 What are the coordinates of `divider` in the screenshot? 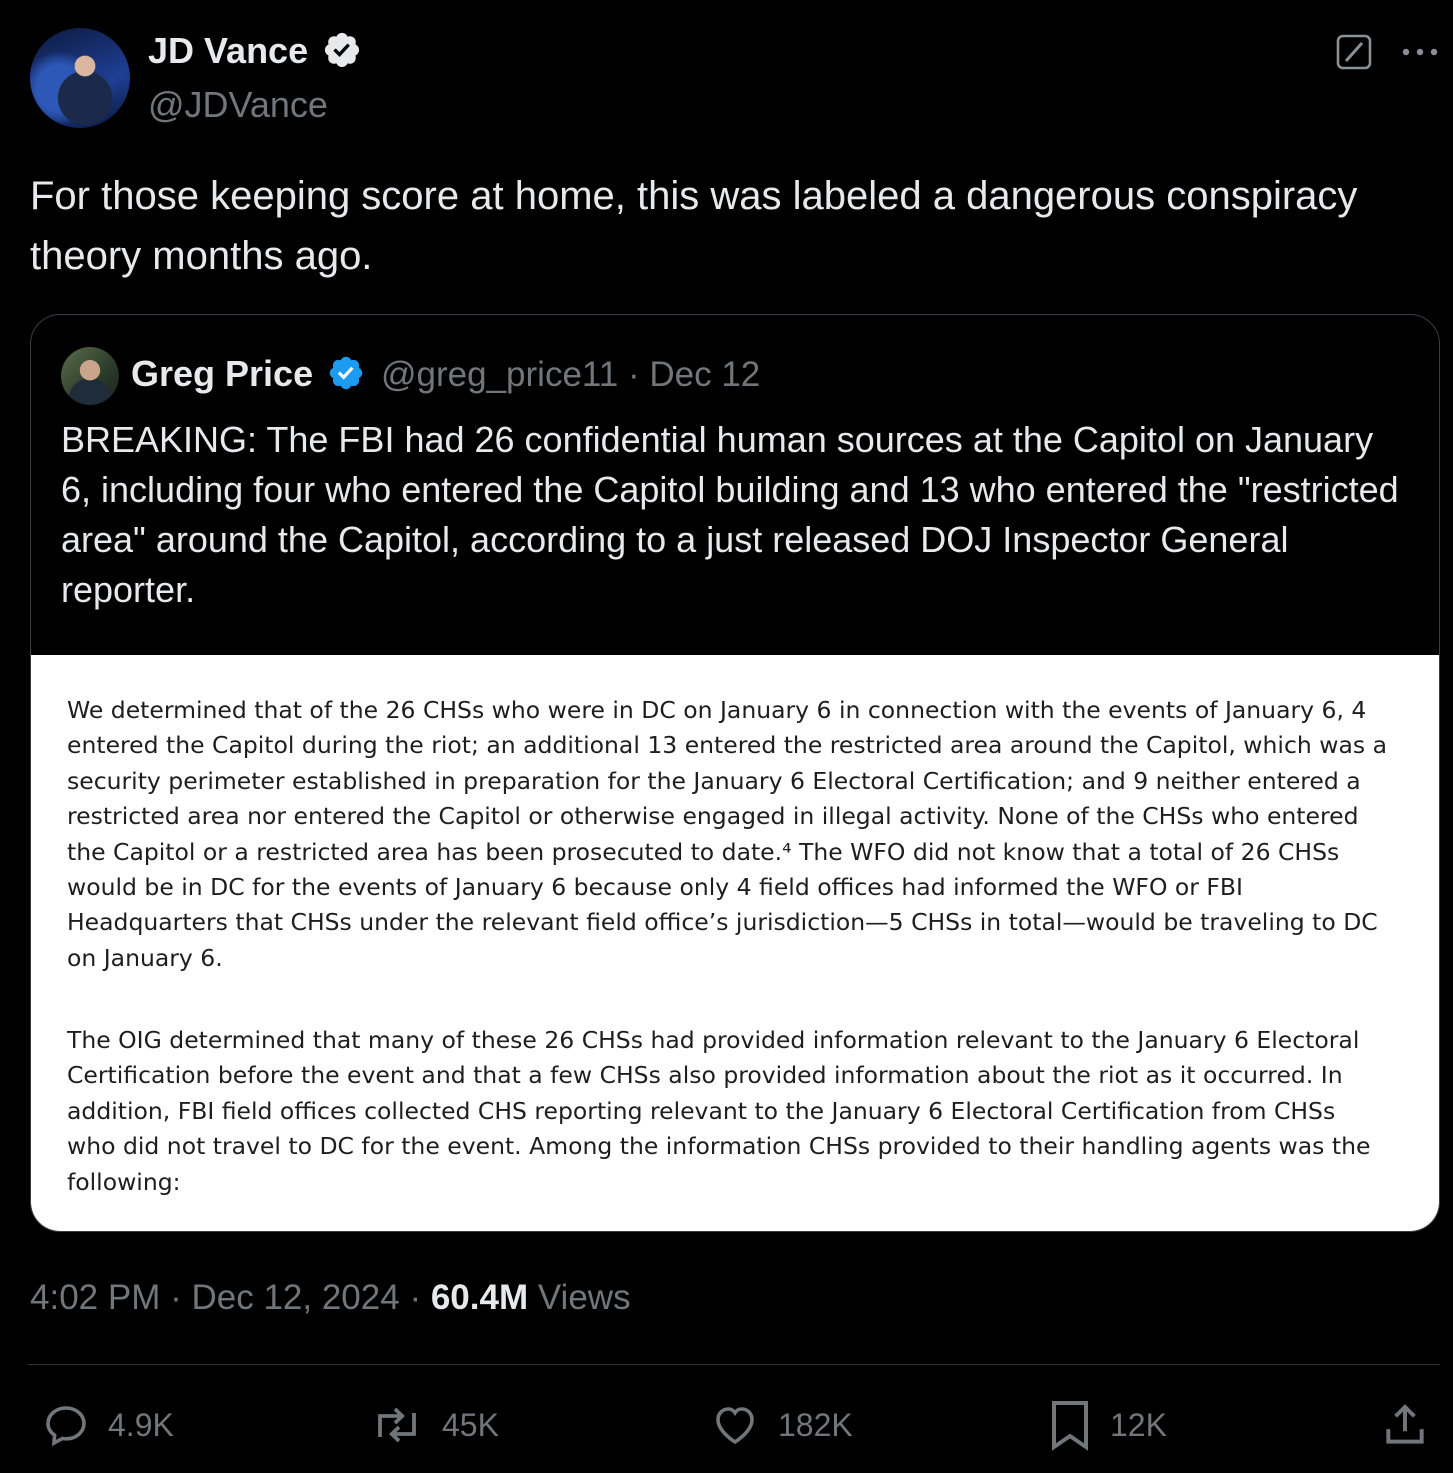 It's located at (734, 1364).